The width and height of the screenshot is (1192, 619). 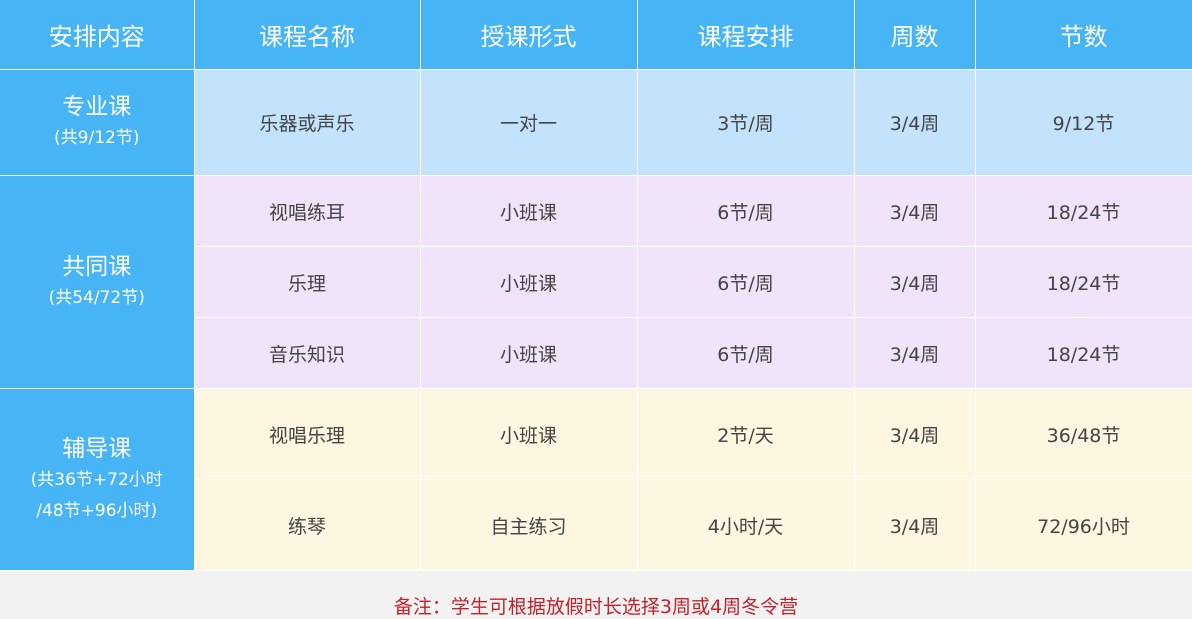 I want to click on category-cell: 专业课 (共9/12节), so click(x=97, y=122).